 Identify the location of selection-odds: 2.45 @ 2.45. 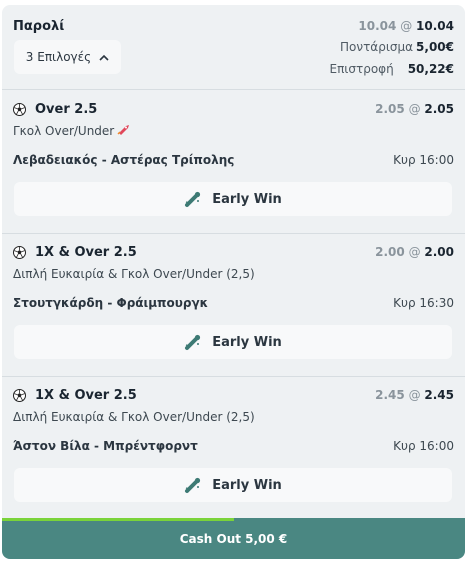
(414, 395).